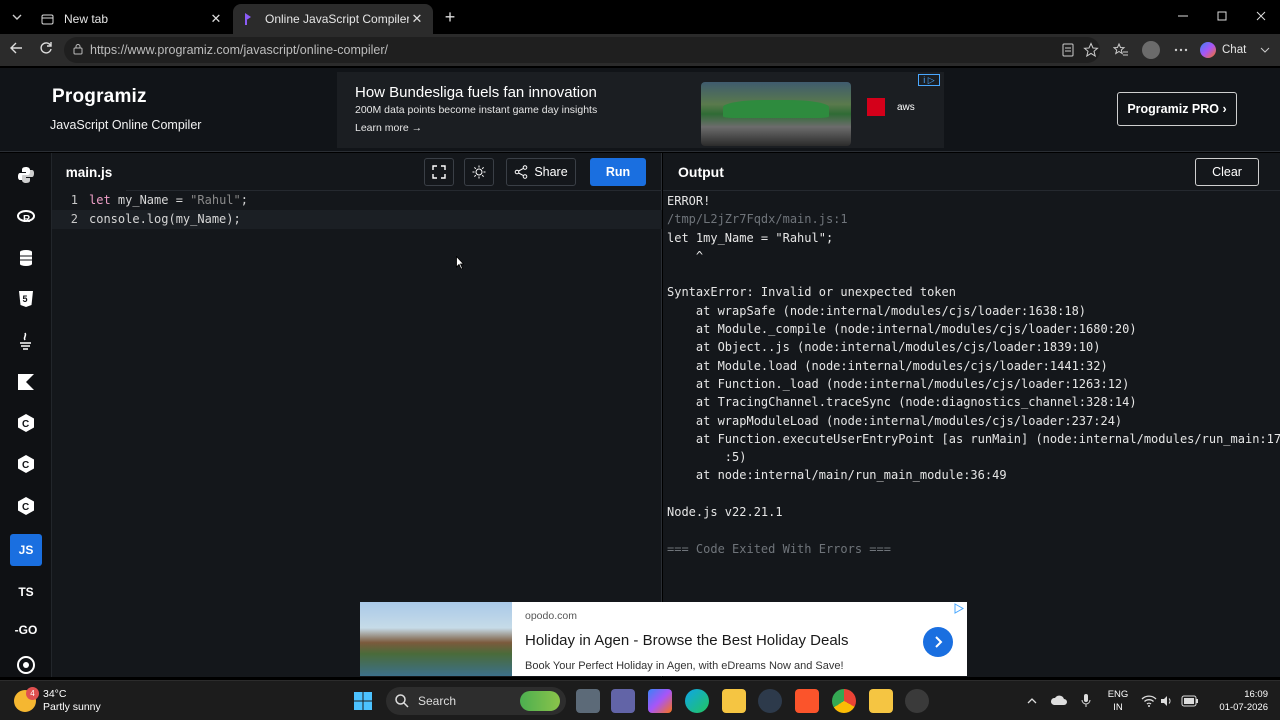  I want to click on volume-icon, so click(1167, 701).